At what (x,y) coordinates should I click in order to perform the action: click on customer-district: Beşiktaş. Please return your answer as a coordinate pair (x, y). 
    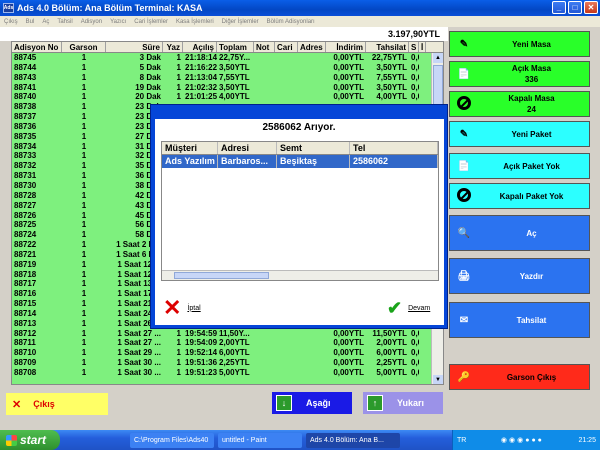
    Looking at the image, I should click on (313, 161).